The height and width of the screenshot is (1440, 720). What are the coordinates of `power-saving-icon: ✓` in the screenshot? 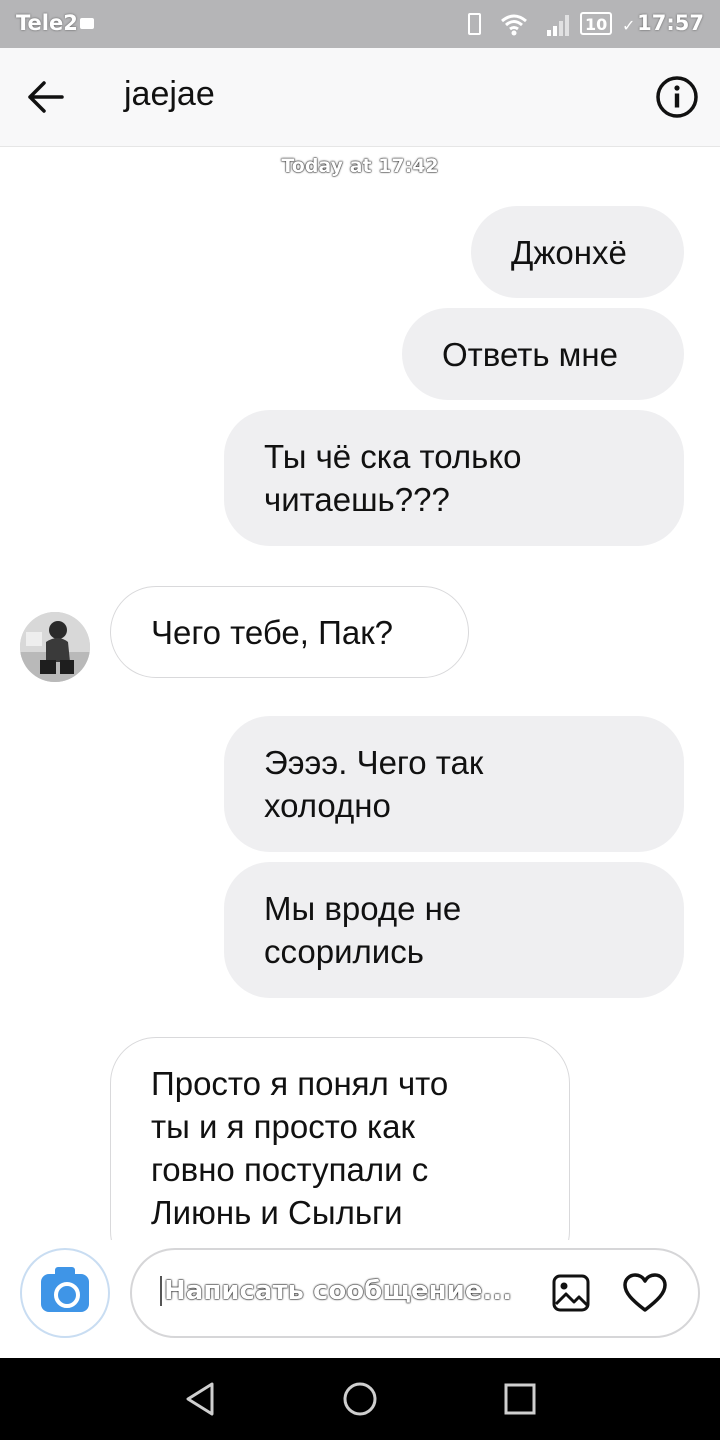 It's located at (629, 25).